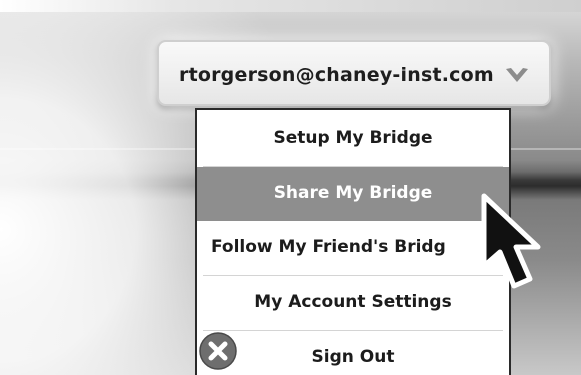 Image resolution: width=581 pixels, height=375 pixels. I want to click on account-dropdown-button: rtorgerson@chaney-inst.com, so click(354, 73).